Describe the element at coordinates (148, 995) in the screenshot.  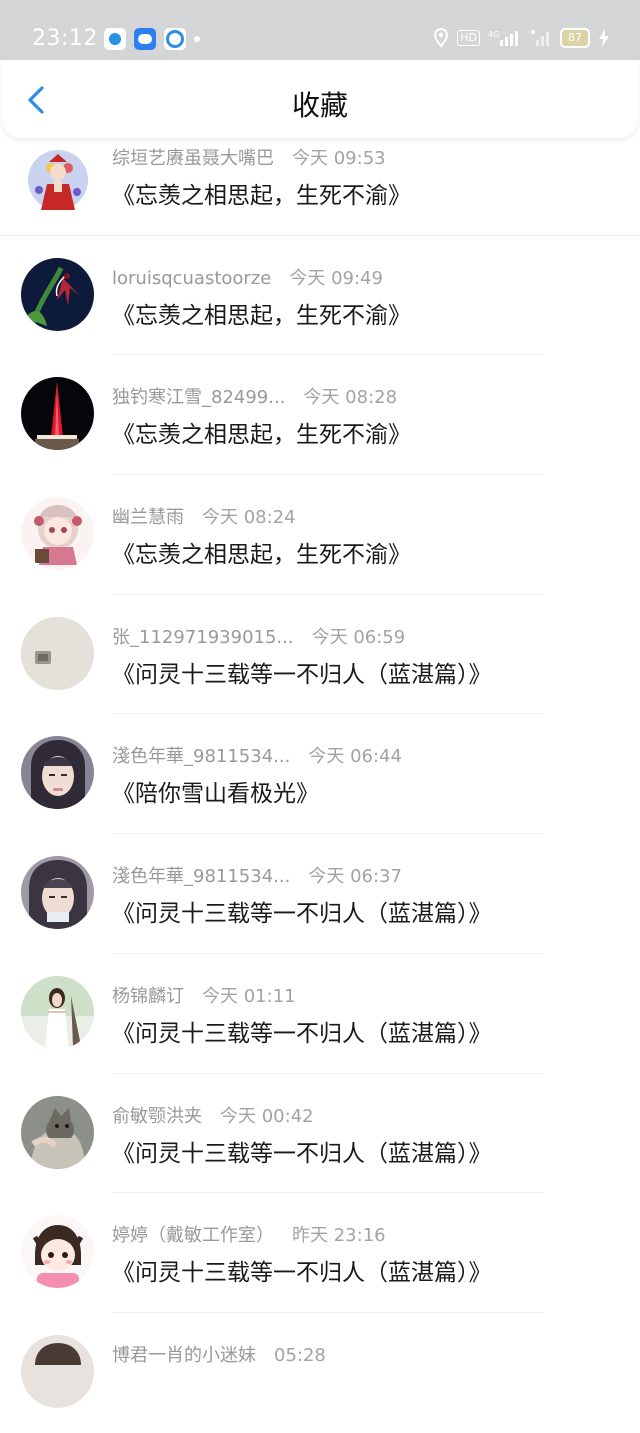
I see `user-name: 杨锦麟订` at that location.